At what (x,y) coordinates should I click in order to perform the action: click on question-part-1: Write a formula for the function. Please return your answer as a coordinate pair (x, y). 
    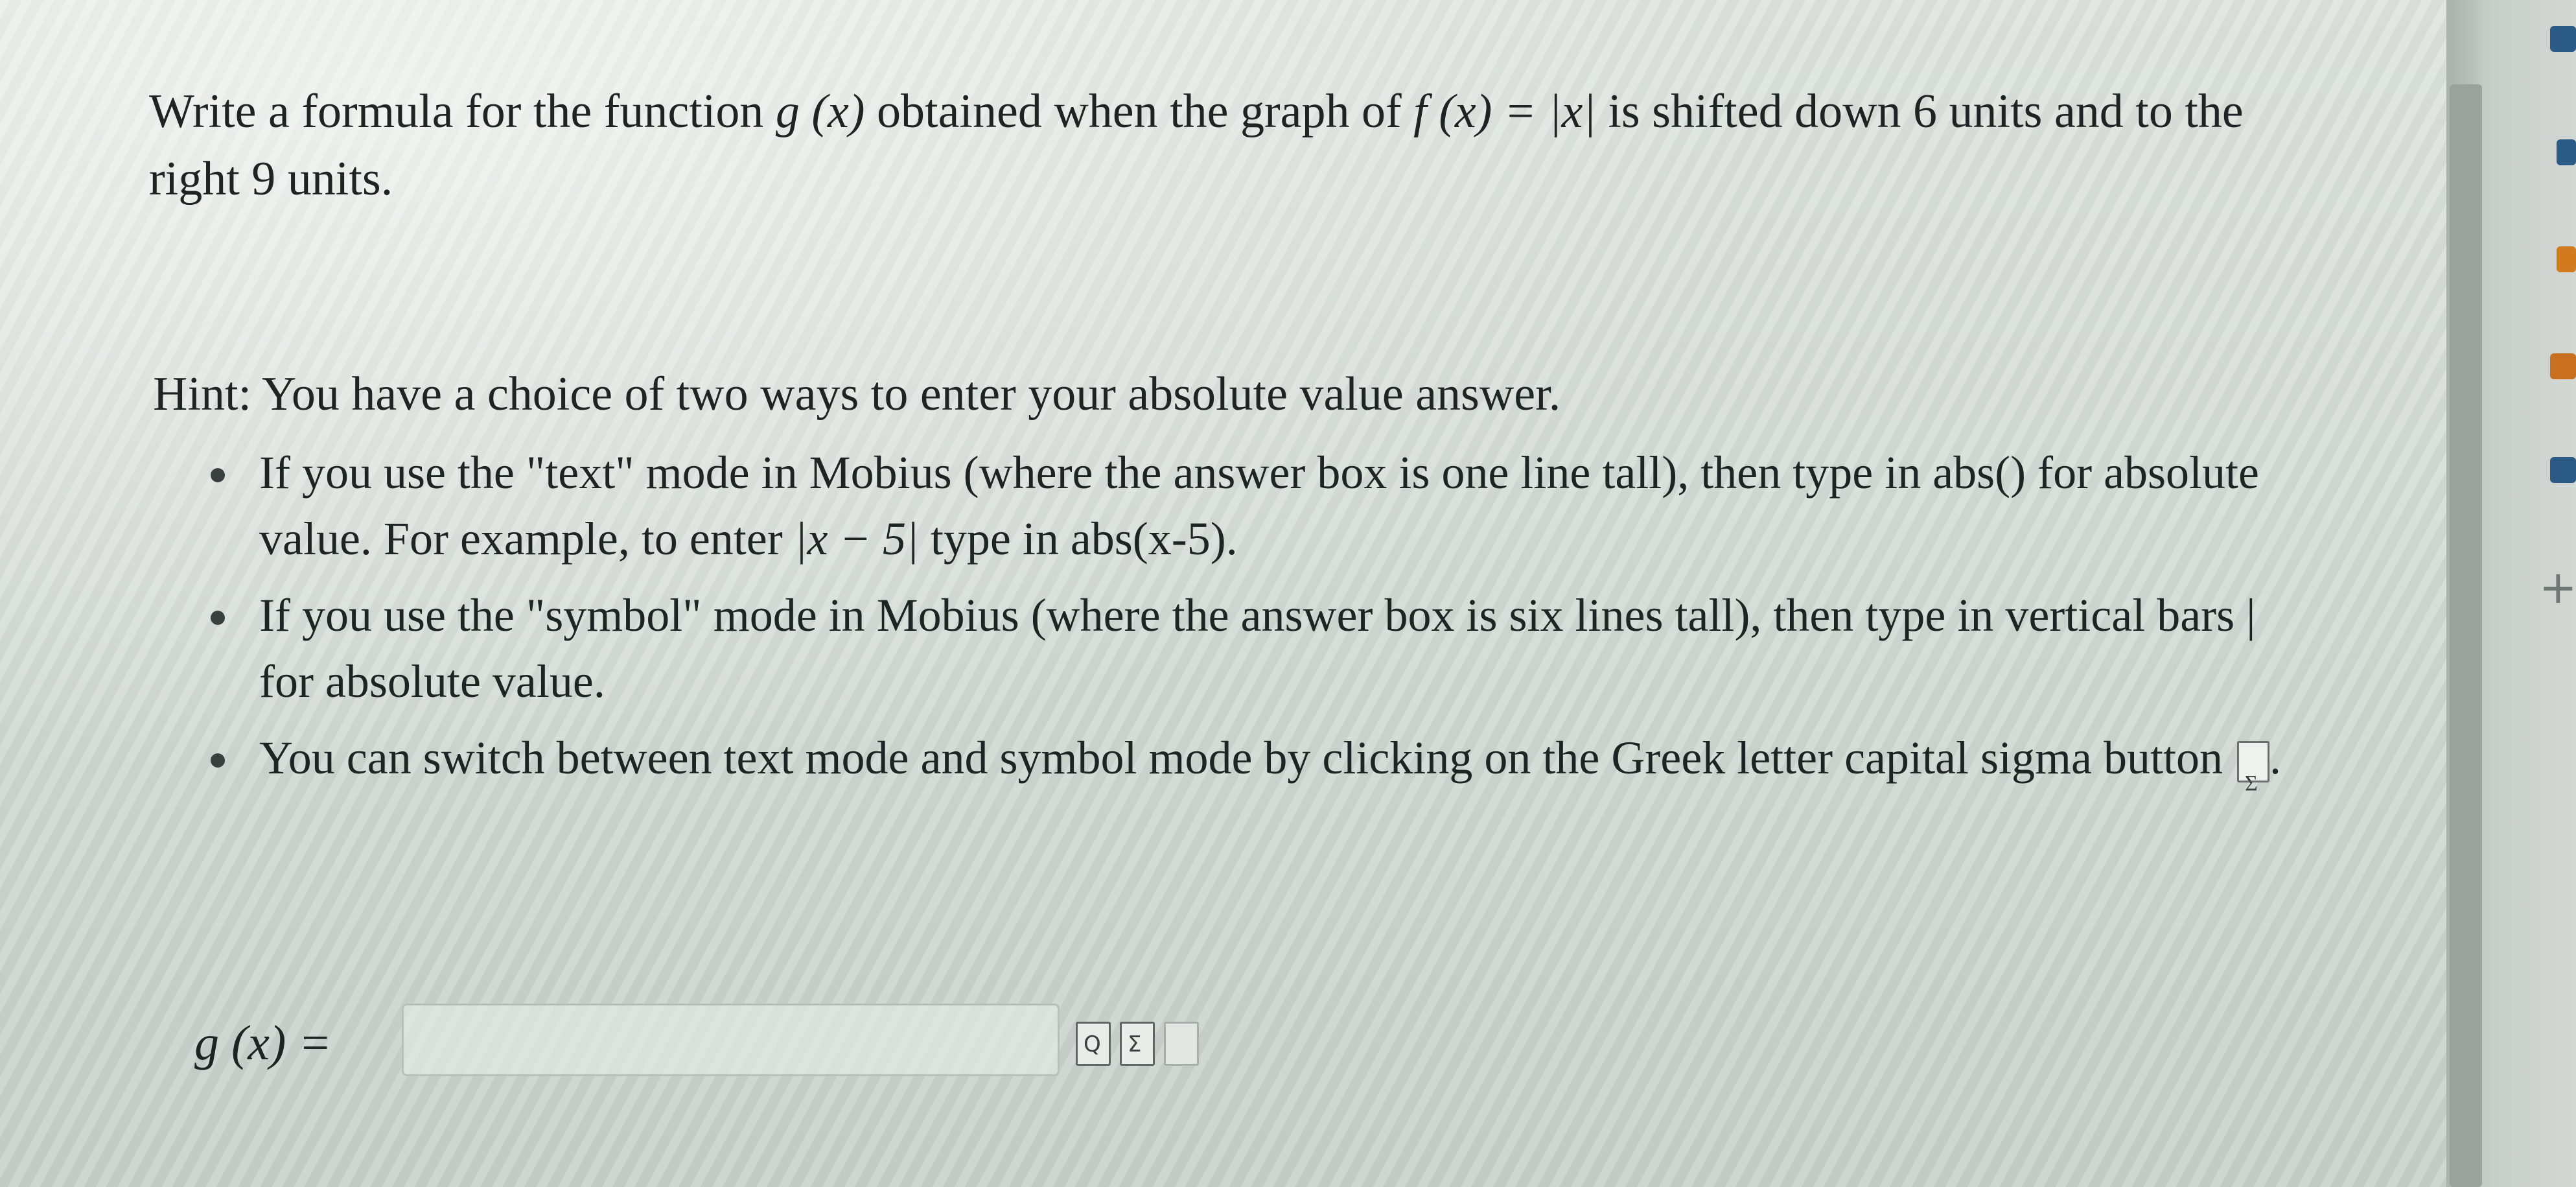
    Looking at the image, I should click on (463, 111).